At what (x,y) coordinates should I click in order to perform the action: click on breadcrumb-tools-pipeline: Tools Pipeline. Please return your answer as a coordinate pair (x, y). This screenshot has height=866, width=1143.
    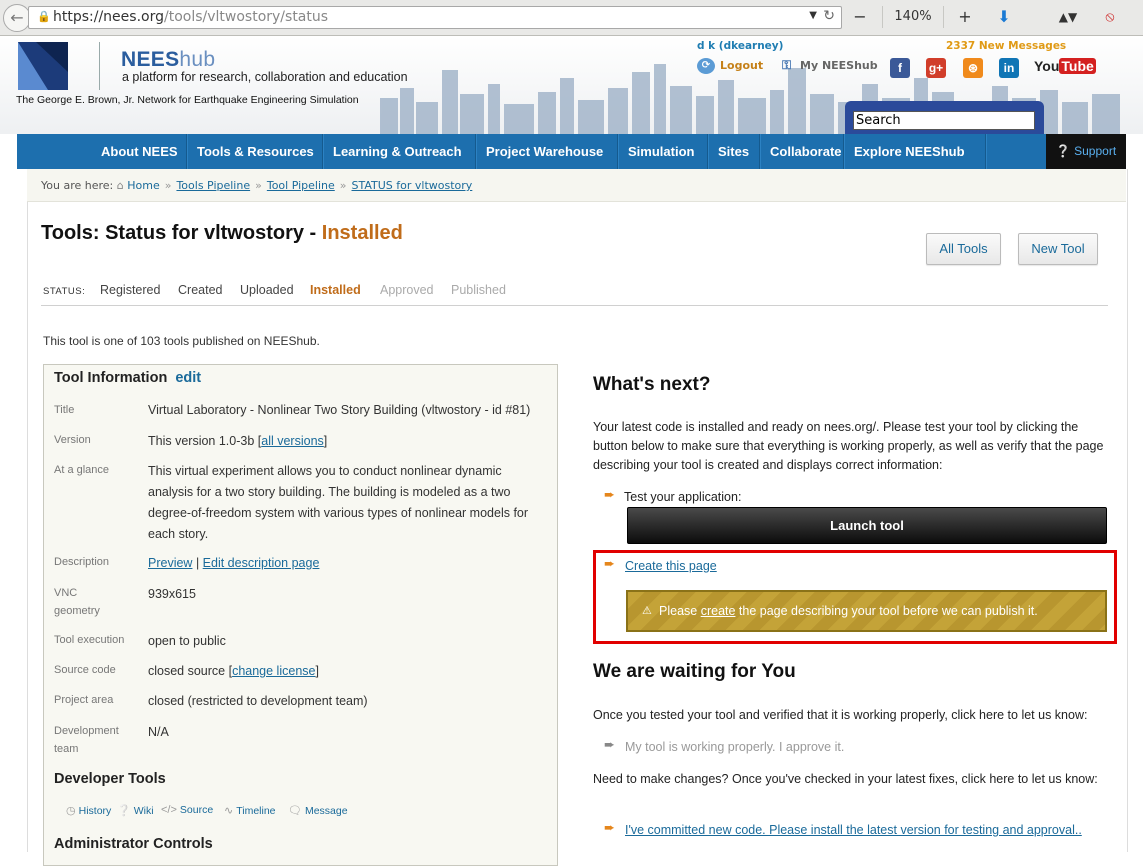
    Looking at the image, I should click on (213, 185).